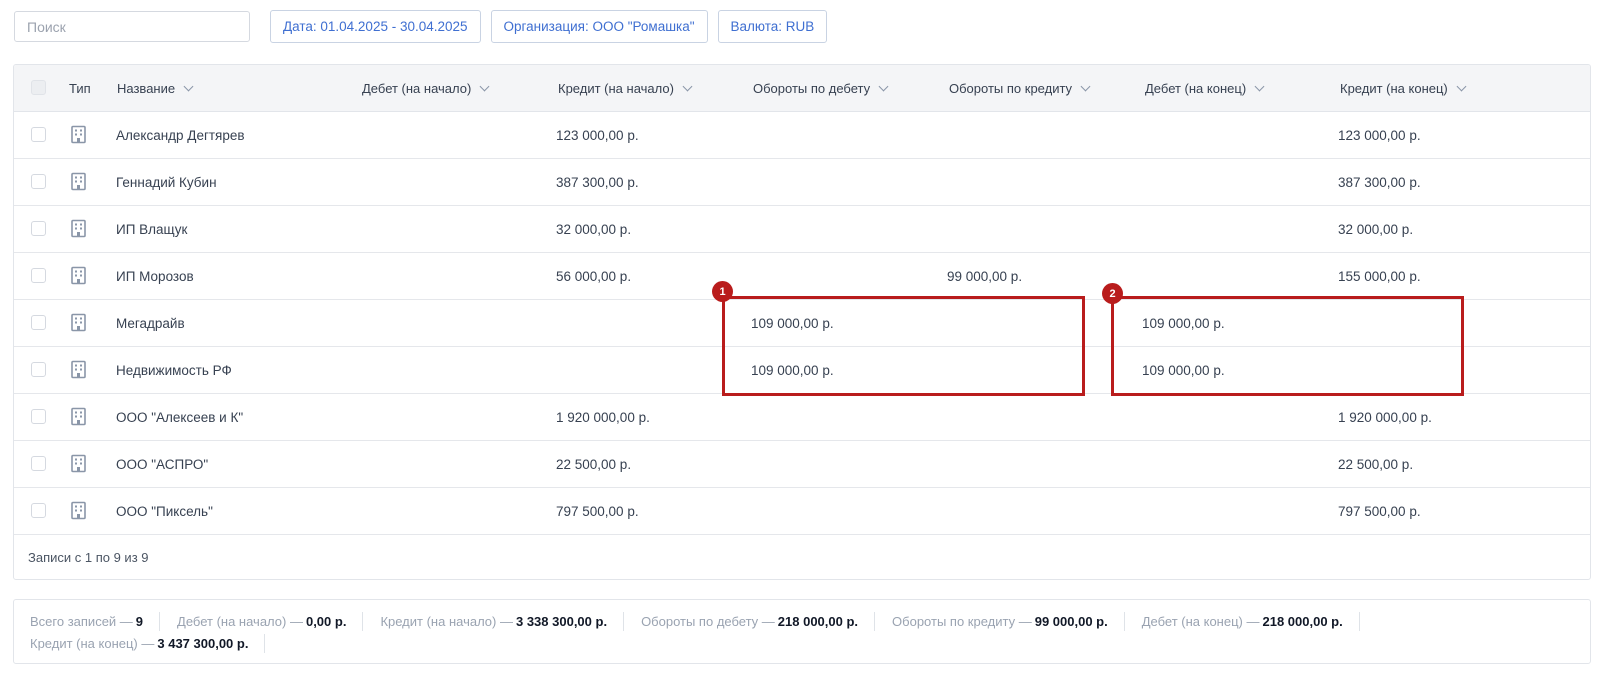 The image size is (1603, 695). Describe the element at coordinates (1071, 621) in the screenshot. I see `summary-value: 99 000,00 р.` at that location.